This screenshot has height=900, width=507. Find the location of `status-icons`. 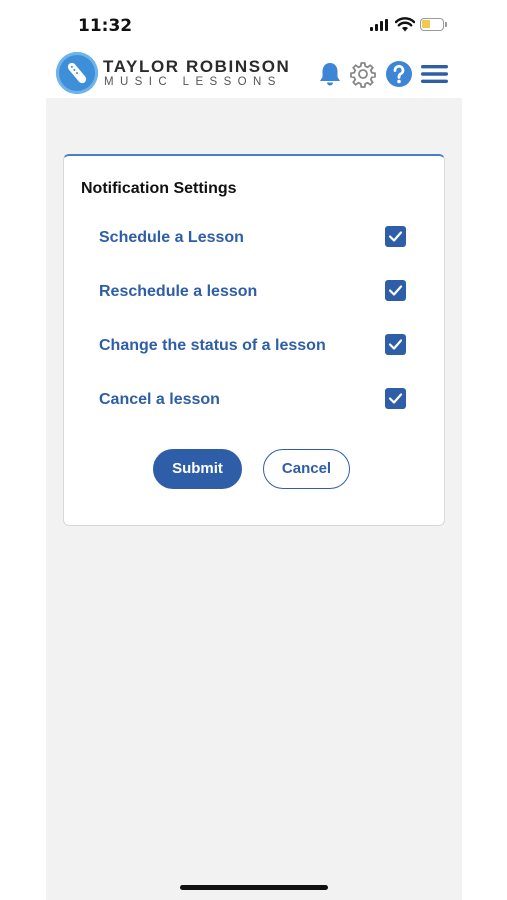

status-icons is located at coordinates (410, 26).